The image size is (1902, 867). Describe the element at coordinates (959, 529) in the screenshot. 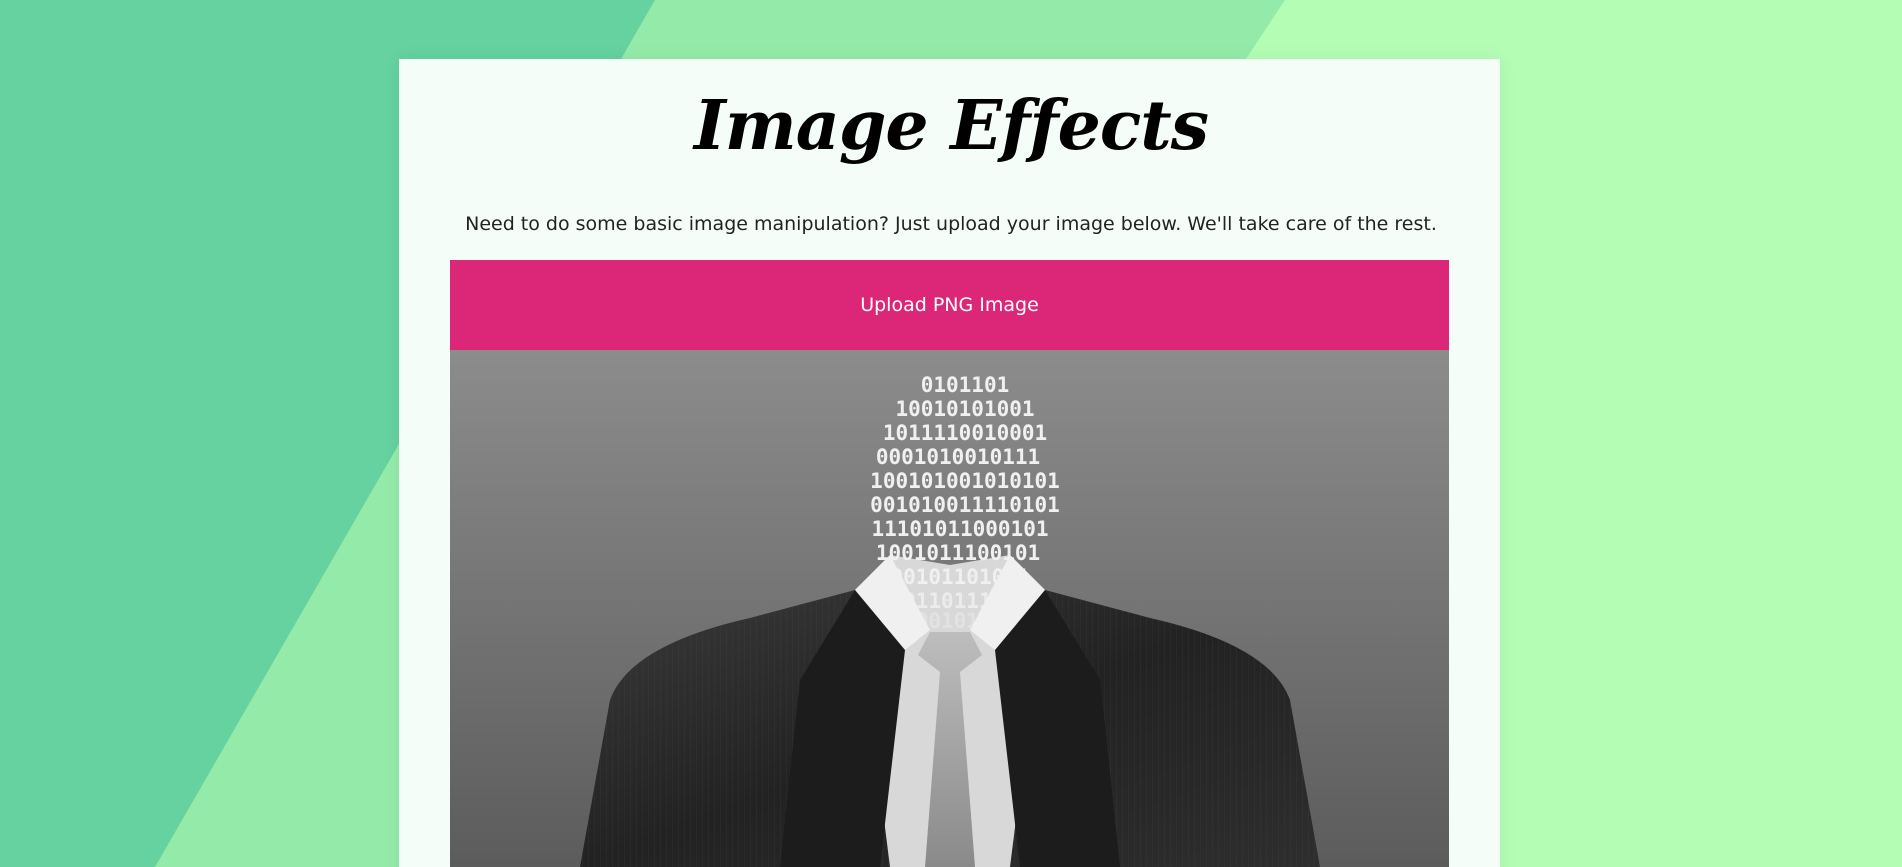

I see `svg-text: 11101011000101` at that location.